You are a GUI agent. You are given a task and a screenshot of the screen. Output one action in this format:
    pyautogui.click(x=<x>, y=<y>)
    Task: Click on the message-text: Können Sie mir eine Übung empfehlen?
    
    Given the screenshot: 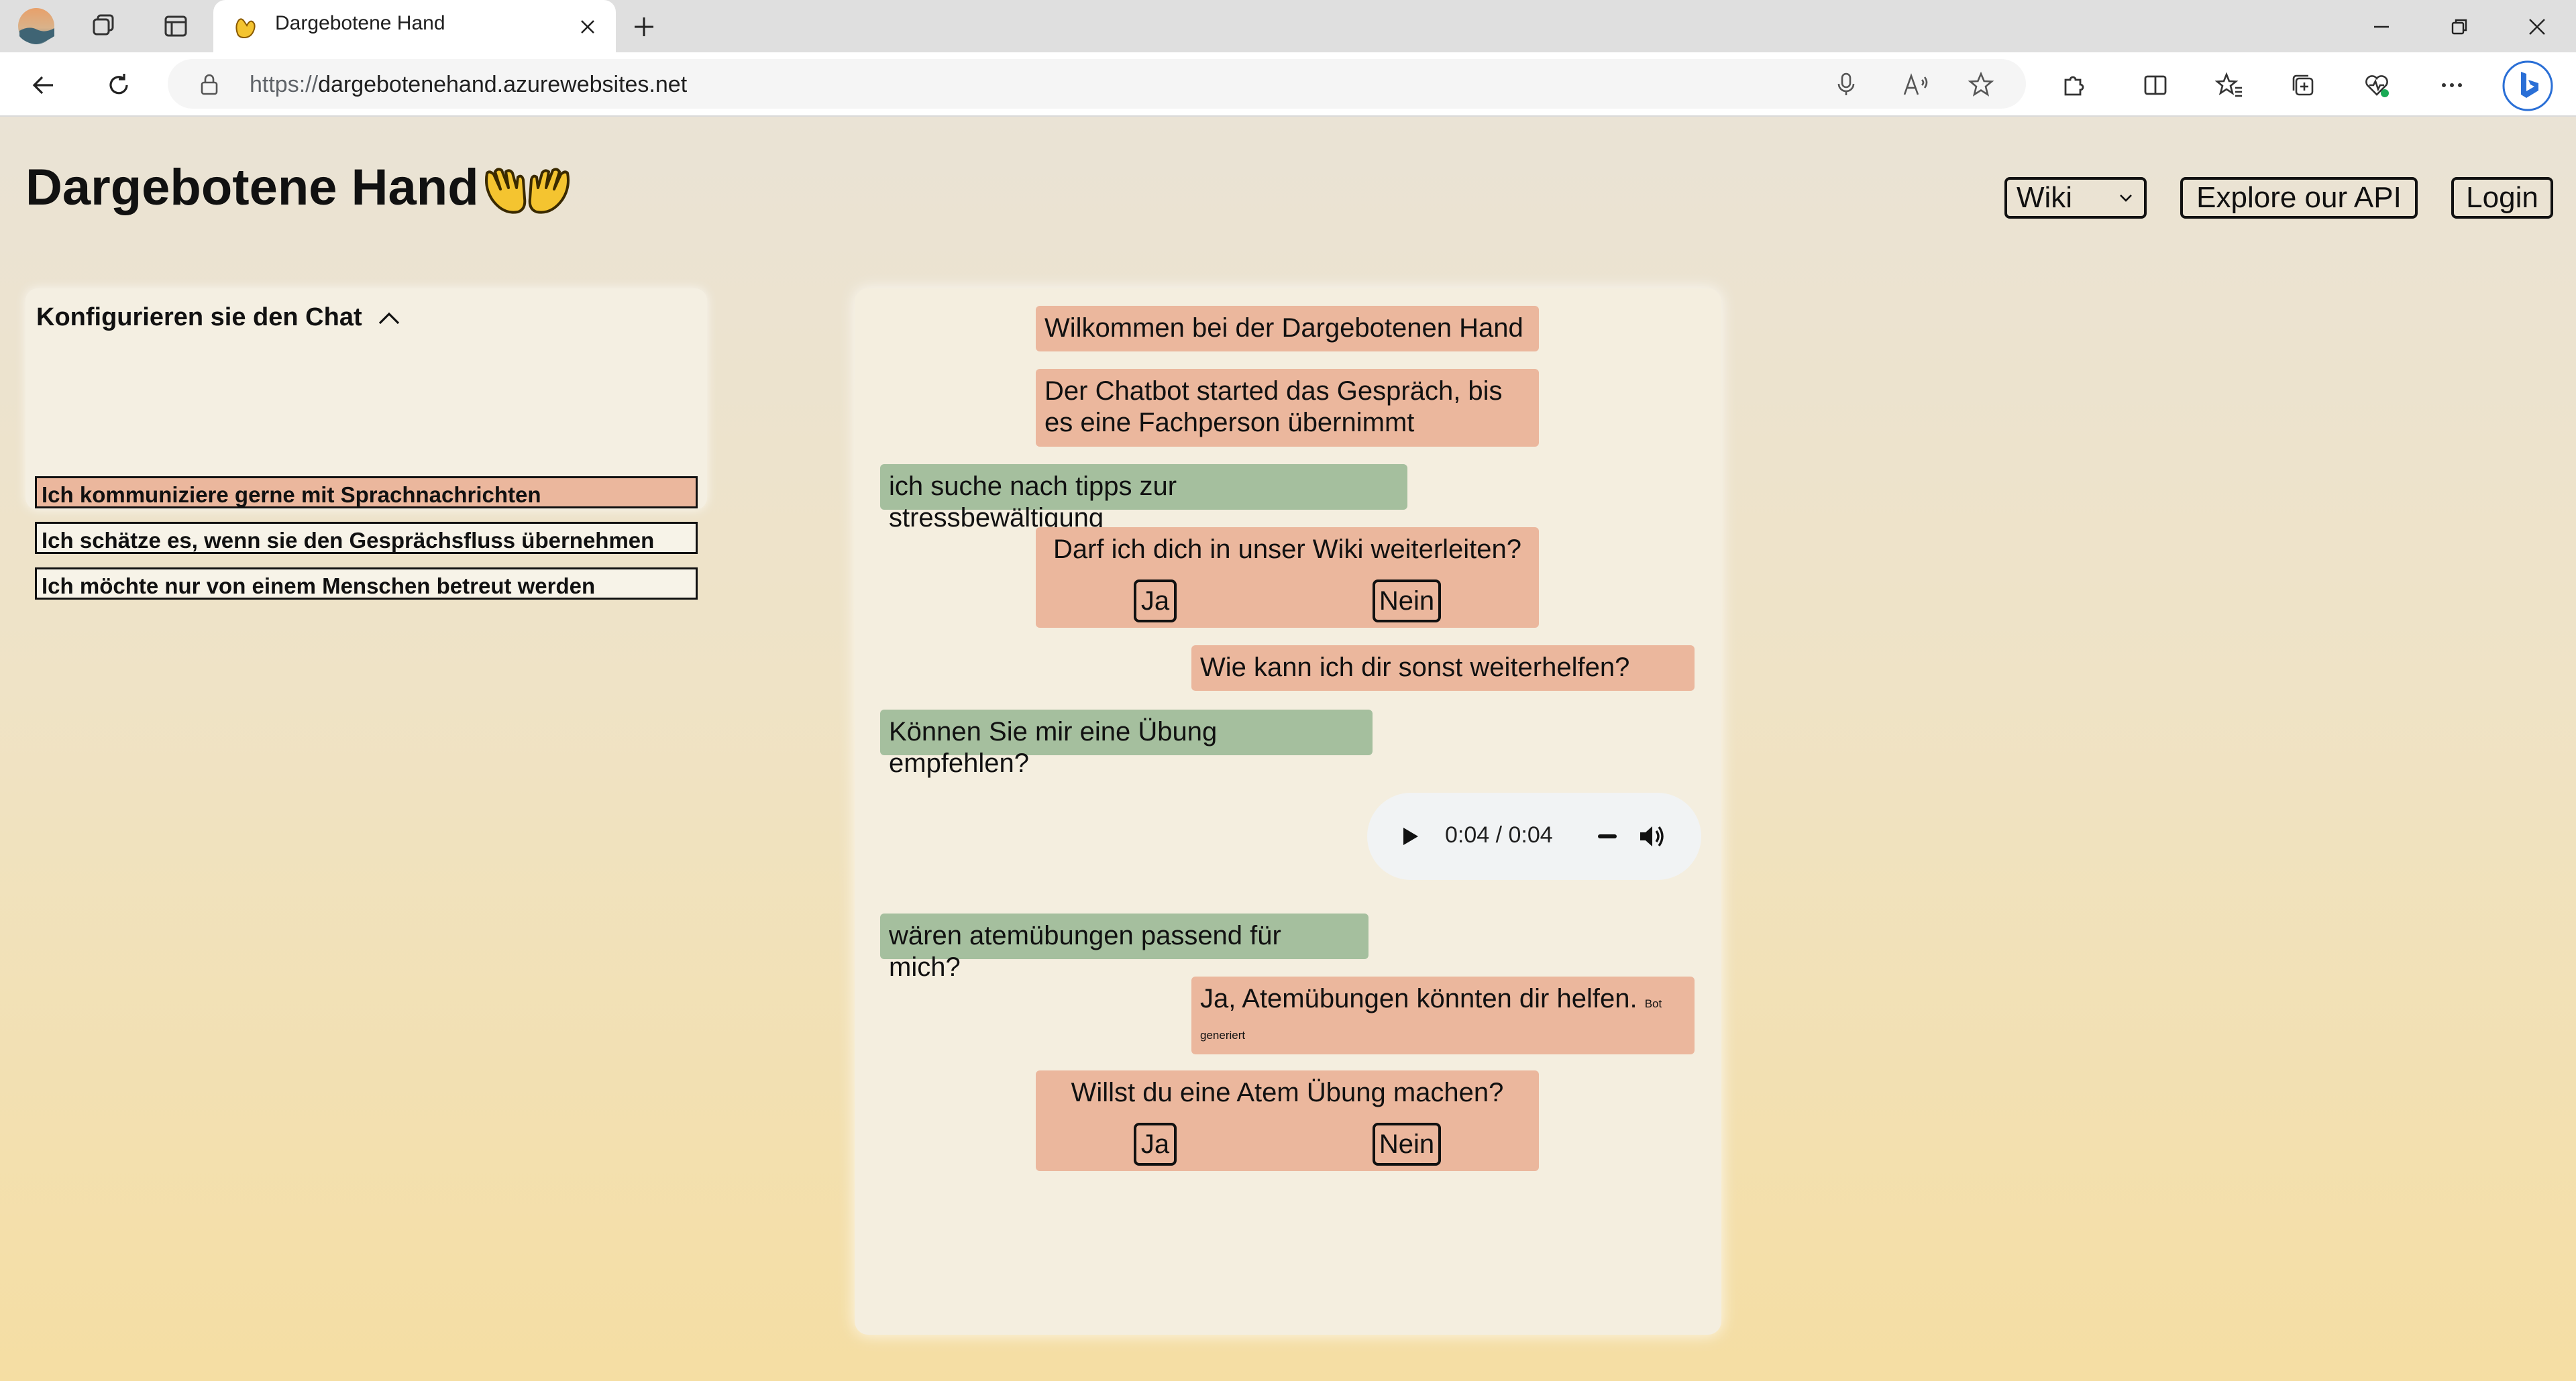 What is the action you would take?
    pyautogui.click(x=1053, y=747)
    